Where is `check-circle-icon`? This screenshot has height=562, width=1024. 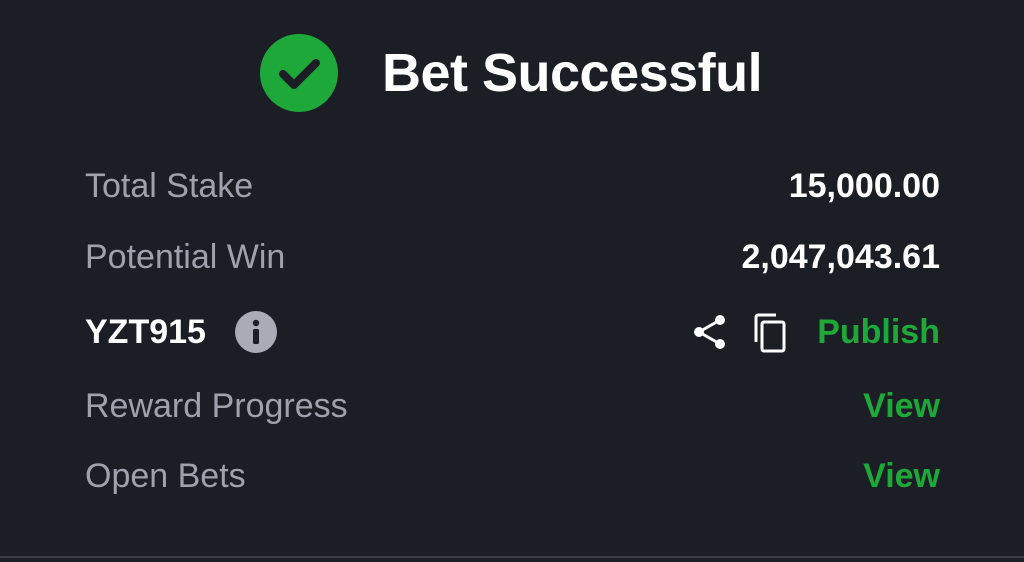 check-circle-icon is located at coordinates (299, 73).